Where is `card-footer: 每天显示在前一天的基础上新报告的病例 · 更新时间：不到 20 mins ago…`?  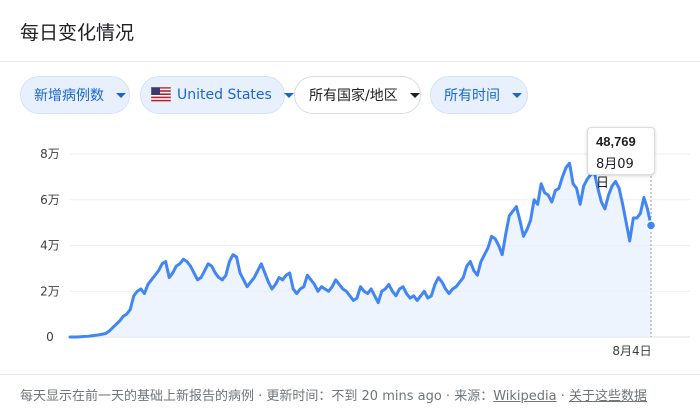
card-footer: 每天显示在前一天的基础上新报告的病例 · 更新时间：不到 20 mins ago… is located at coordinates (350, 392).